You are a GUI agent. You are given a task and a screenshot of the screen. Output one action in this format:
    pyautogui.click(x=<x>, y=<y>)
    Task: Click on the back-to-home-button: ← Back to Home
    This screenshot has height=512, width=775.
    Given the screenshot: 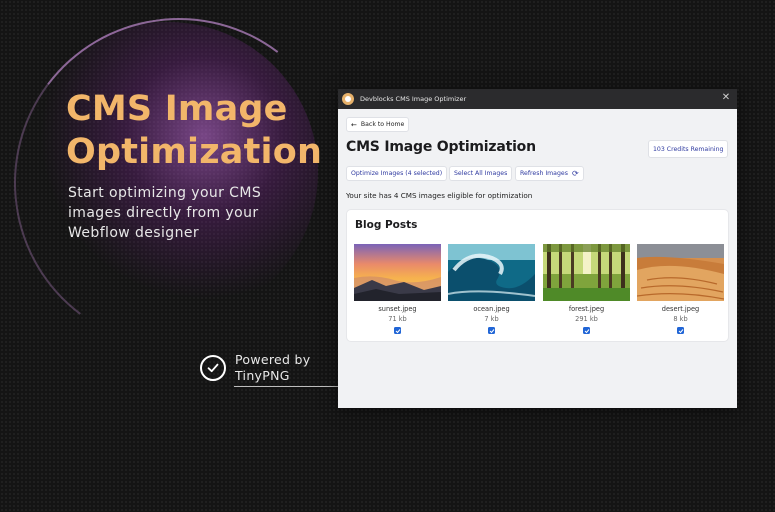 What is the action you would take?
    pyautogui.click(x=378, y=124)
    